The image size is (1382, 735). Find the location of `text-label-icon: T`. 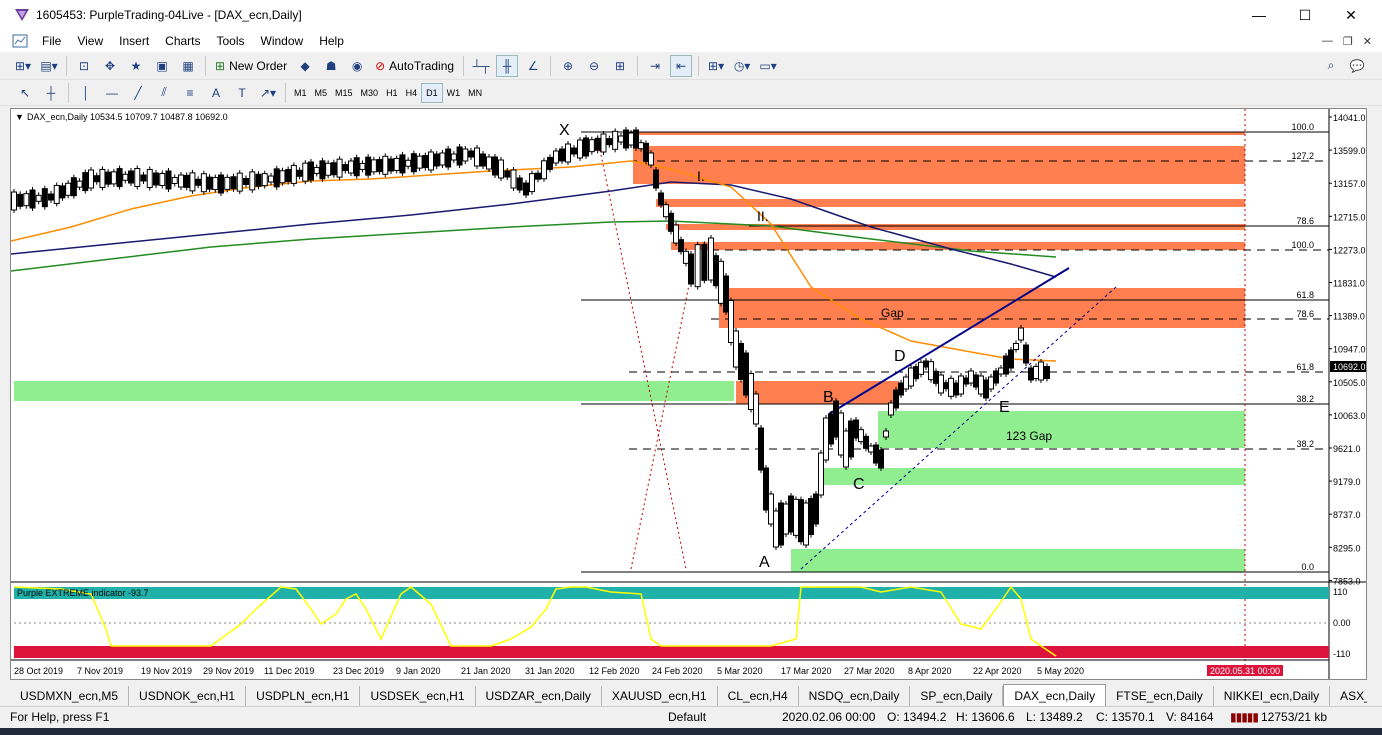

text-label-icon: T is located at coordinates (242, 93).